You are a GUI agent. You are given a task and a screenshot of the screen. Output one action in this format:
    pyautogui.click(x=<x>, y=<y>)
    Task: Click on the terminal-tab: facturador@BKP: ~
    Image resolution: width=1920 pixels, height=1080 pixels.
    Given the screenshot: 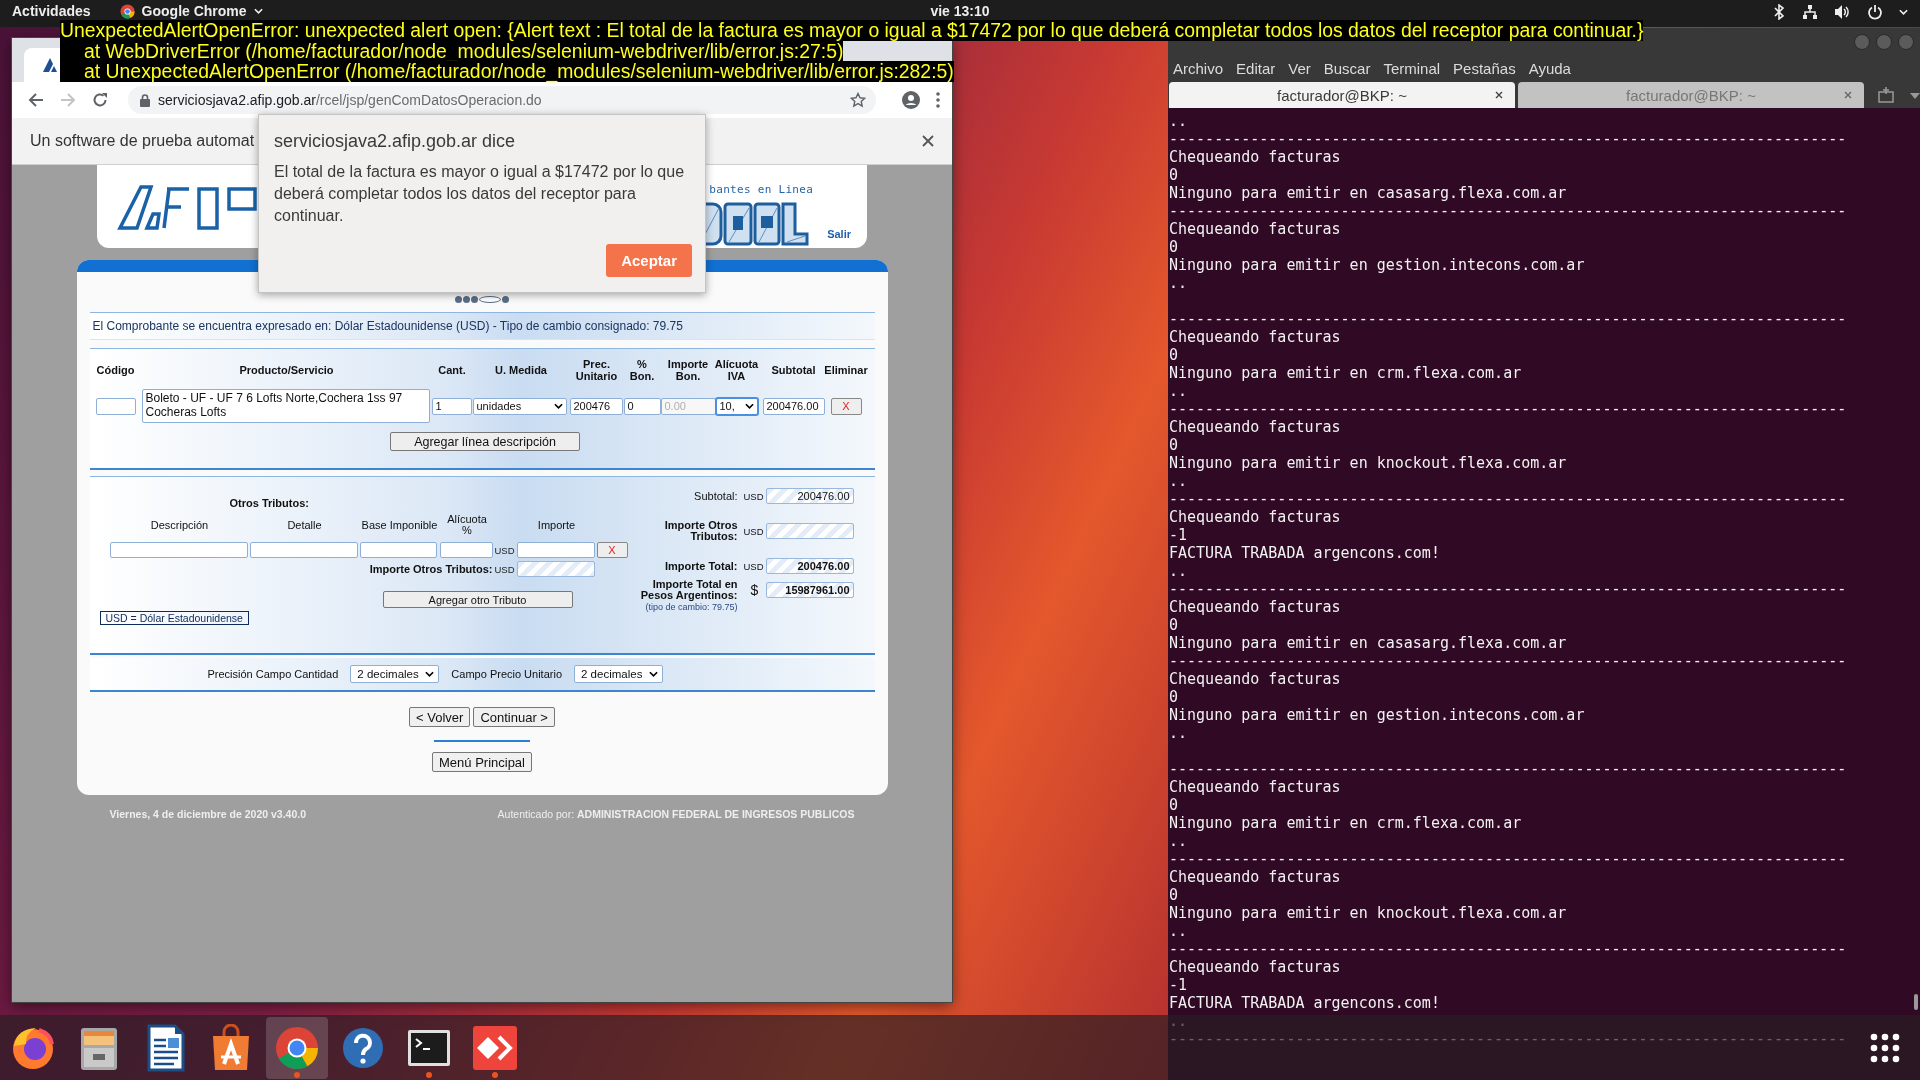 What is the action you would take?
    pyautogui.click(x=1342, y=95)
    